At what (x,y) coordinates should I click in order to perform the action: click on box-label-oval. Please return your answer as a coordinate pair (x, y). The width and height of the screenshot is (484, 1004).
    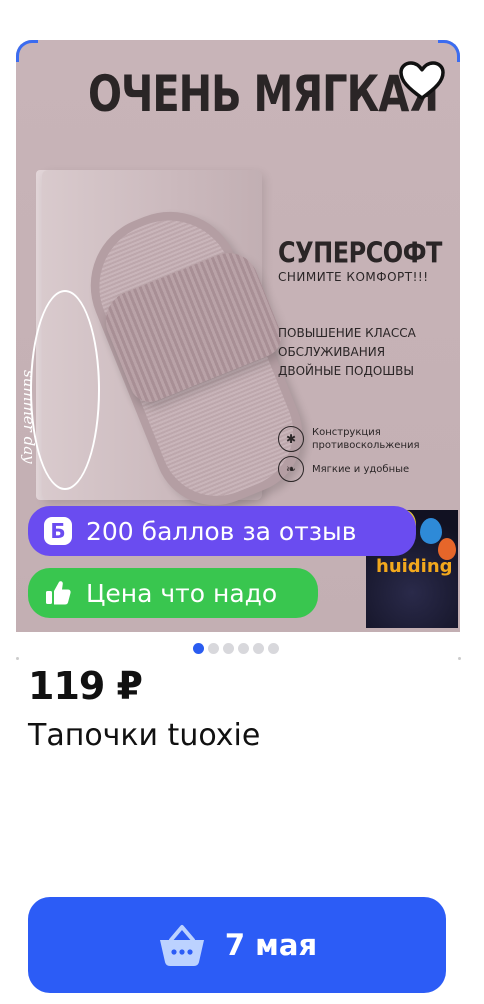
    Looking at the image, I should click on (65, 390).